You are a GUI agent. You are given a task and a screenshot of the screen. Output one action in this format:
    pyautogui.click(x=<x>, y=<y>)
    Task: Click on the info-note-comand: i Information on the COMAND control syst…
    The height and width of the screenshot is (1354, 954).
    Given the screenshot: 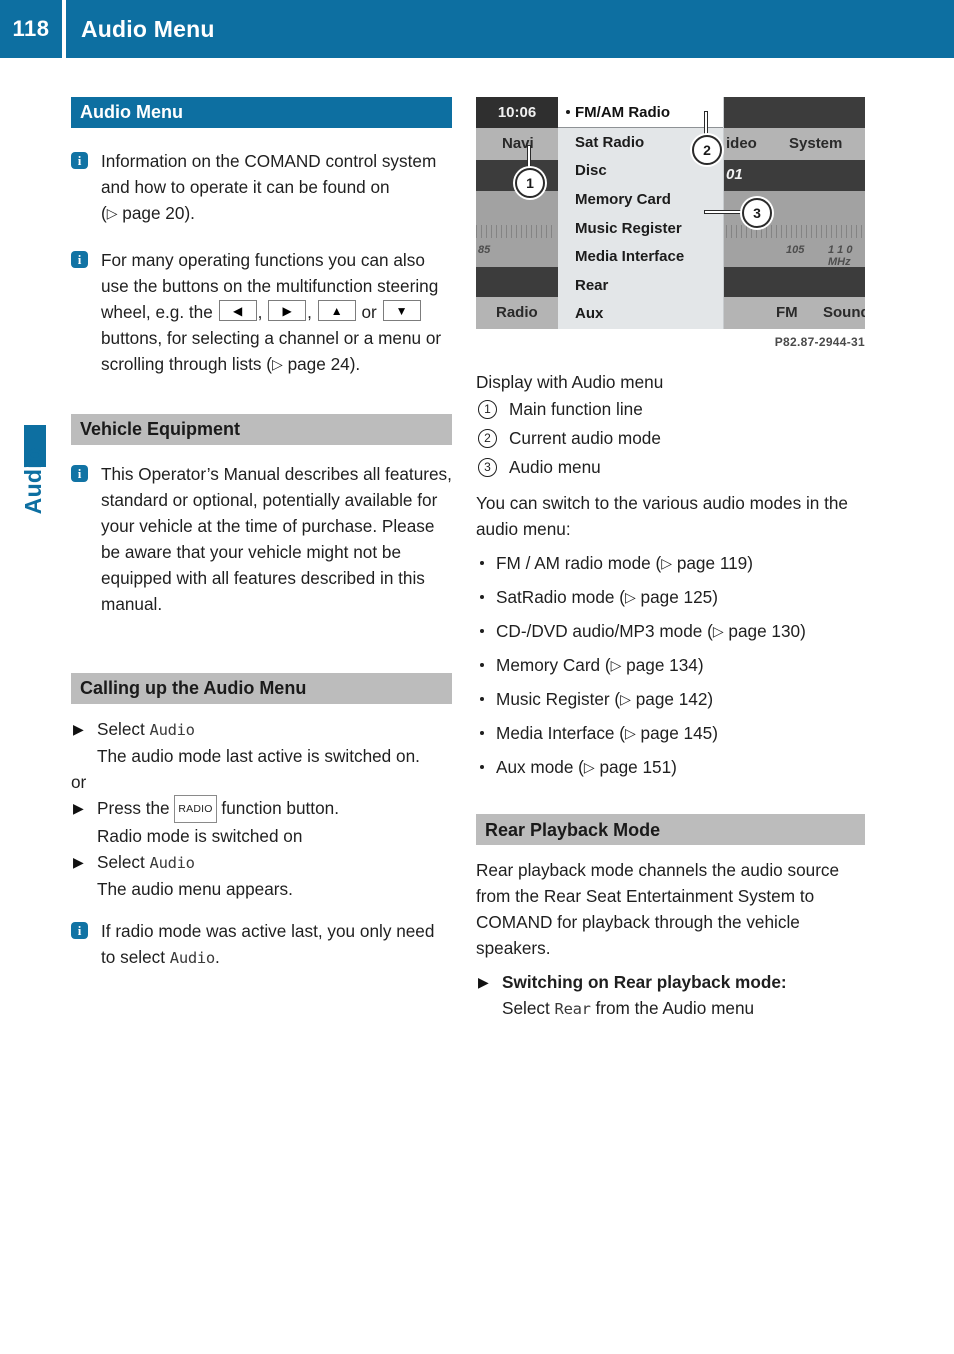 What is the action you would take?
    pyautogui.click(x=261, y=187)
    